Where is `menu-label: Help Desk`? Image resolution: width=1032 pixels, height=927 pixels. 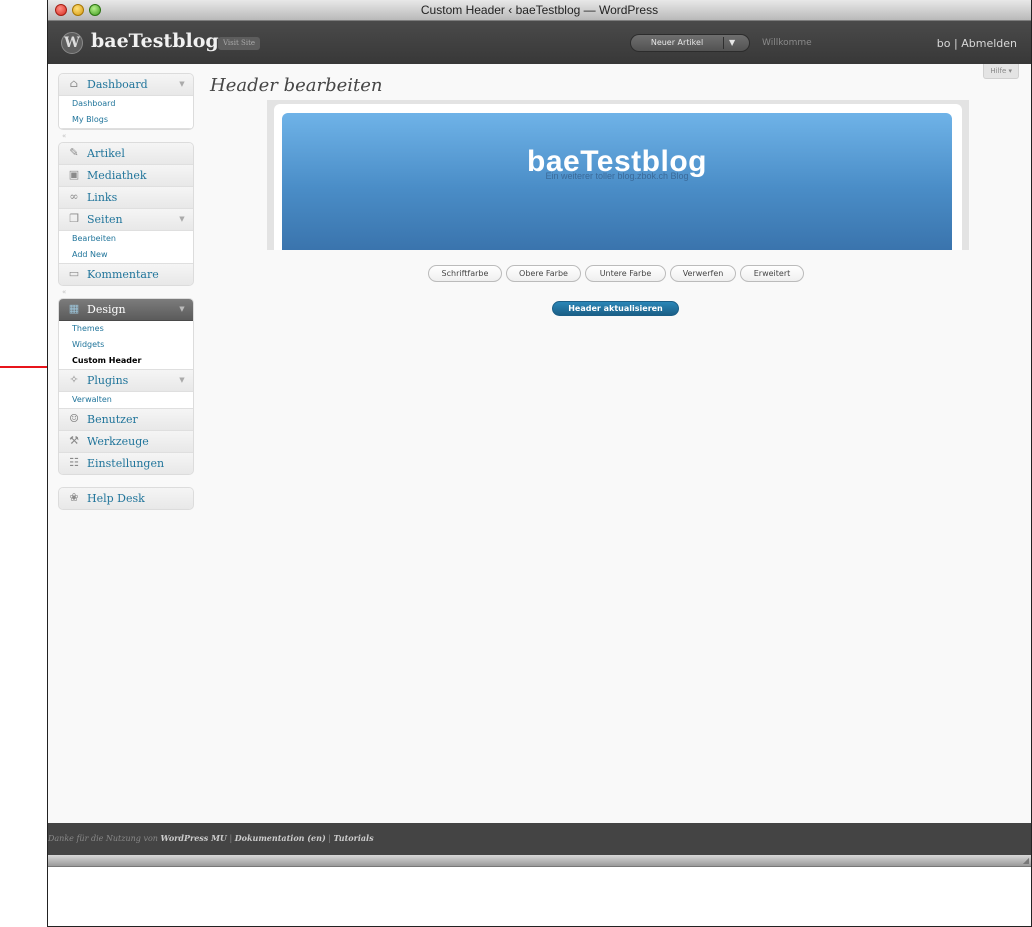
menu-label: Help Desk is located at coordinates (116, 498).